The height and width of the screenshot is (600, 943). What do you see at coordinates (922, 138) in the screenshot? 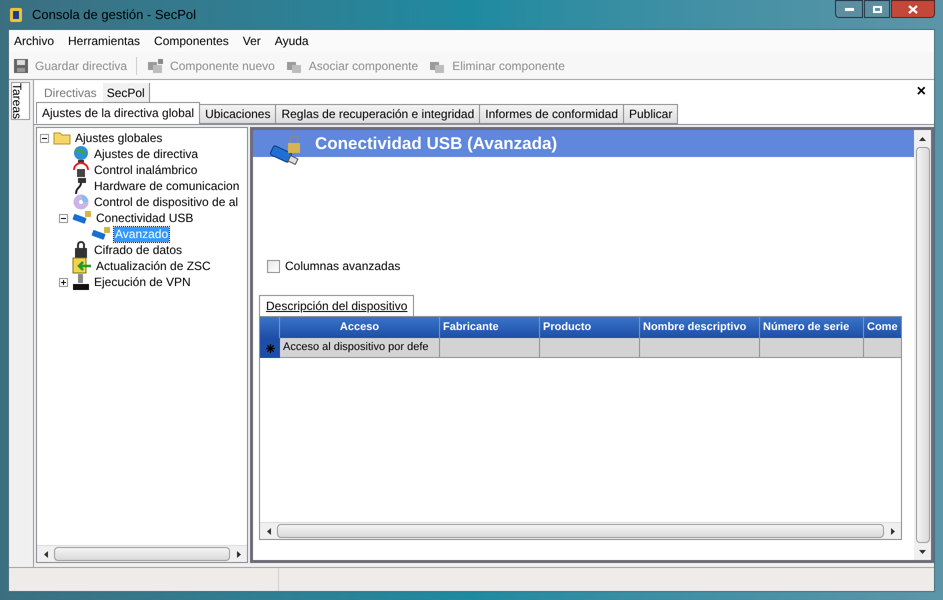
I see `scroll-up-icon` at bounding box center [922, 138].